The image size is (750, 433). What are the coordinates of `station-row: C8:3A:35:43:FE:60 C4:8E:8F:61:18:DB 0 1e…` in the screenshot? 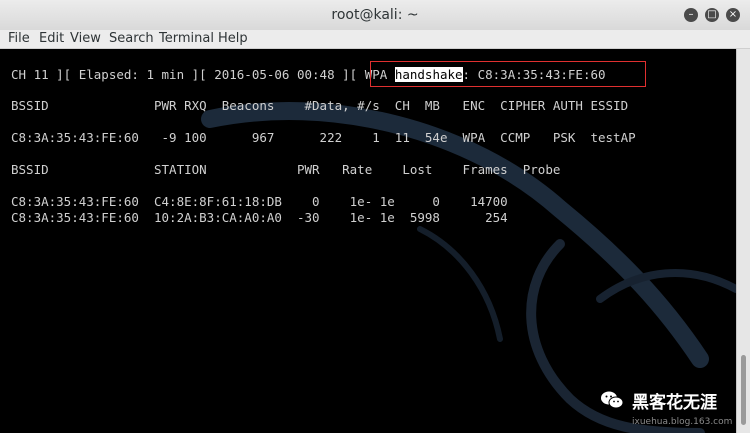 It's located at (259, 201).